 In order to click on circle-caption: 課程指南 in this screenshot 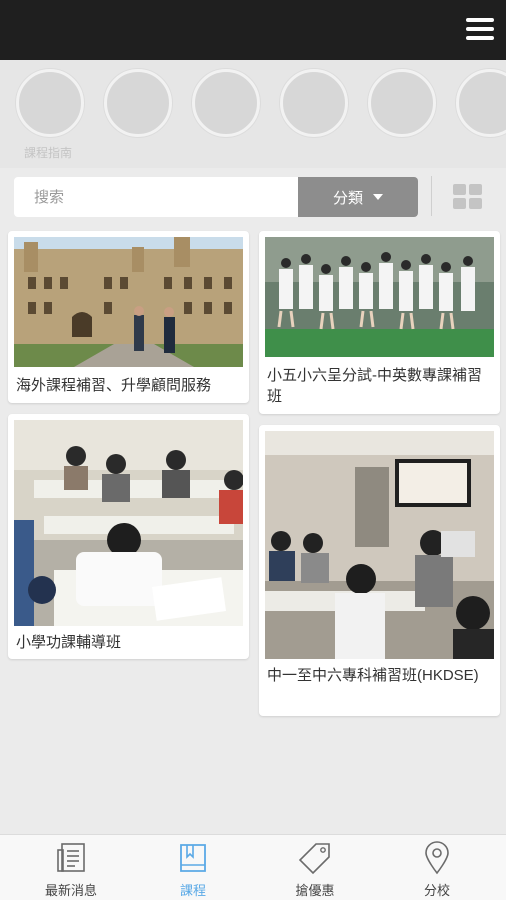, I will do `click(48, 153)`.